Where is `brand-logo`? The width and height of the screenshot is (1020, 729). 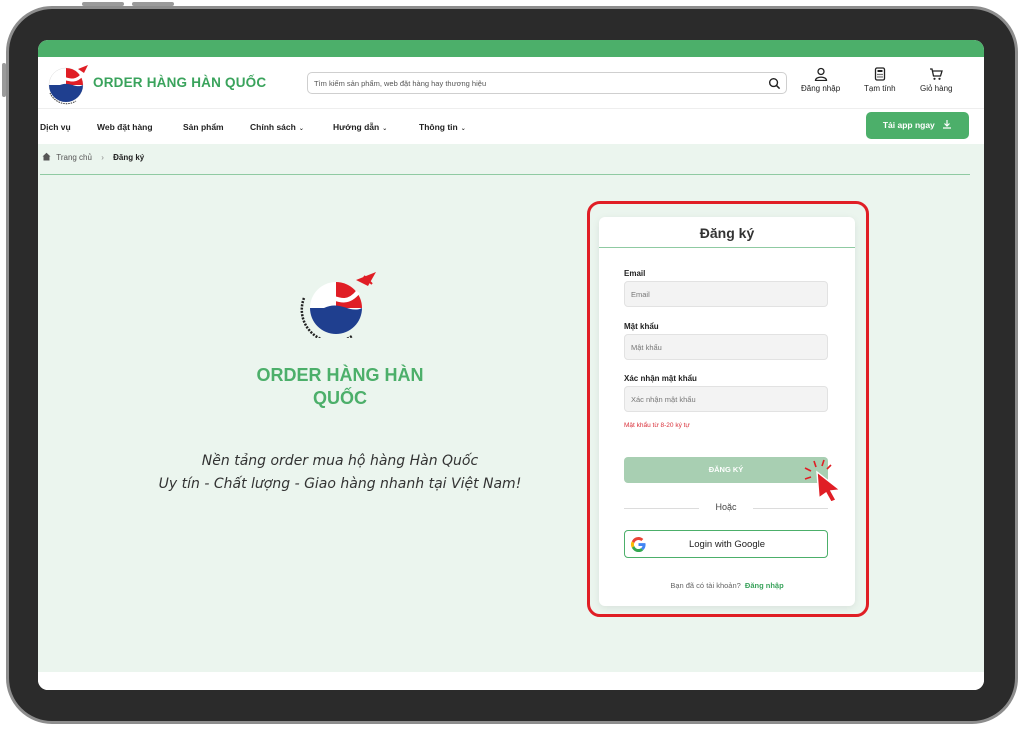 brand-logo is located at coordinates (68, 84).